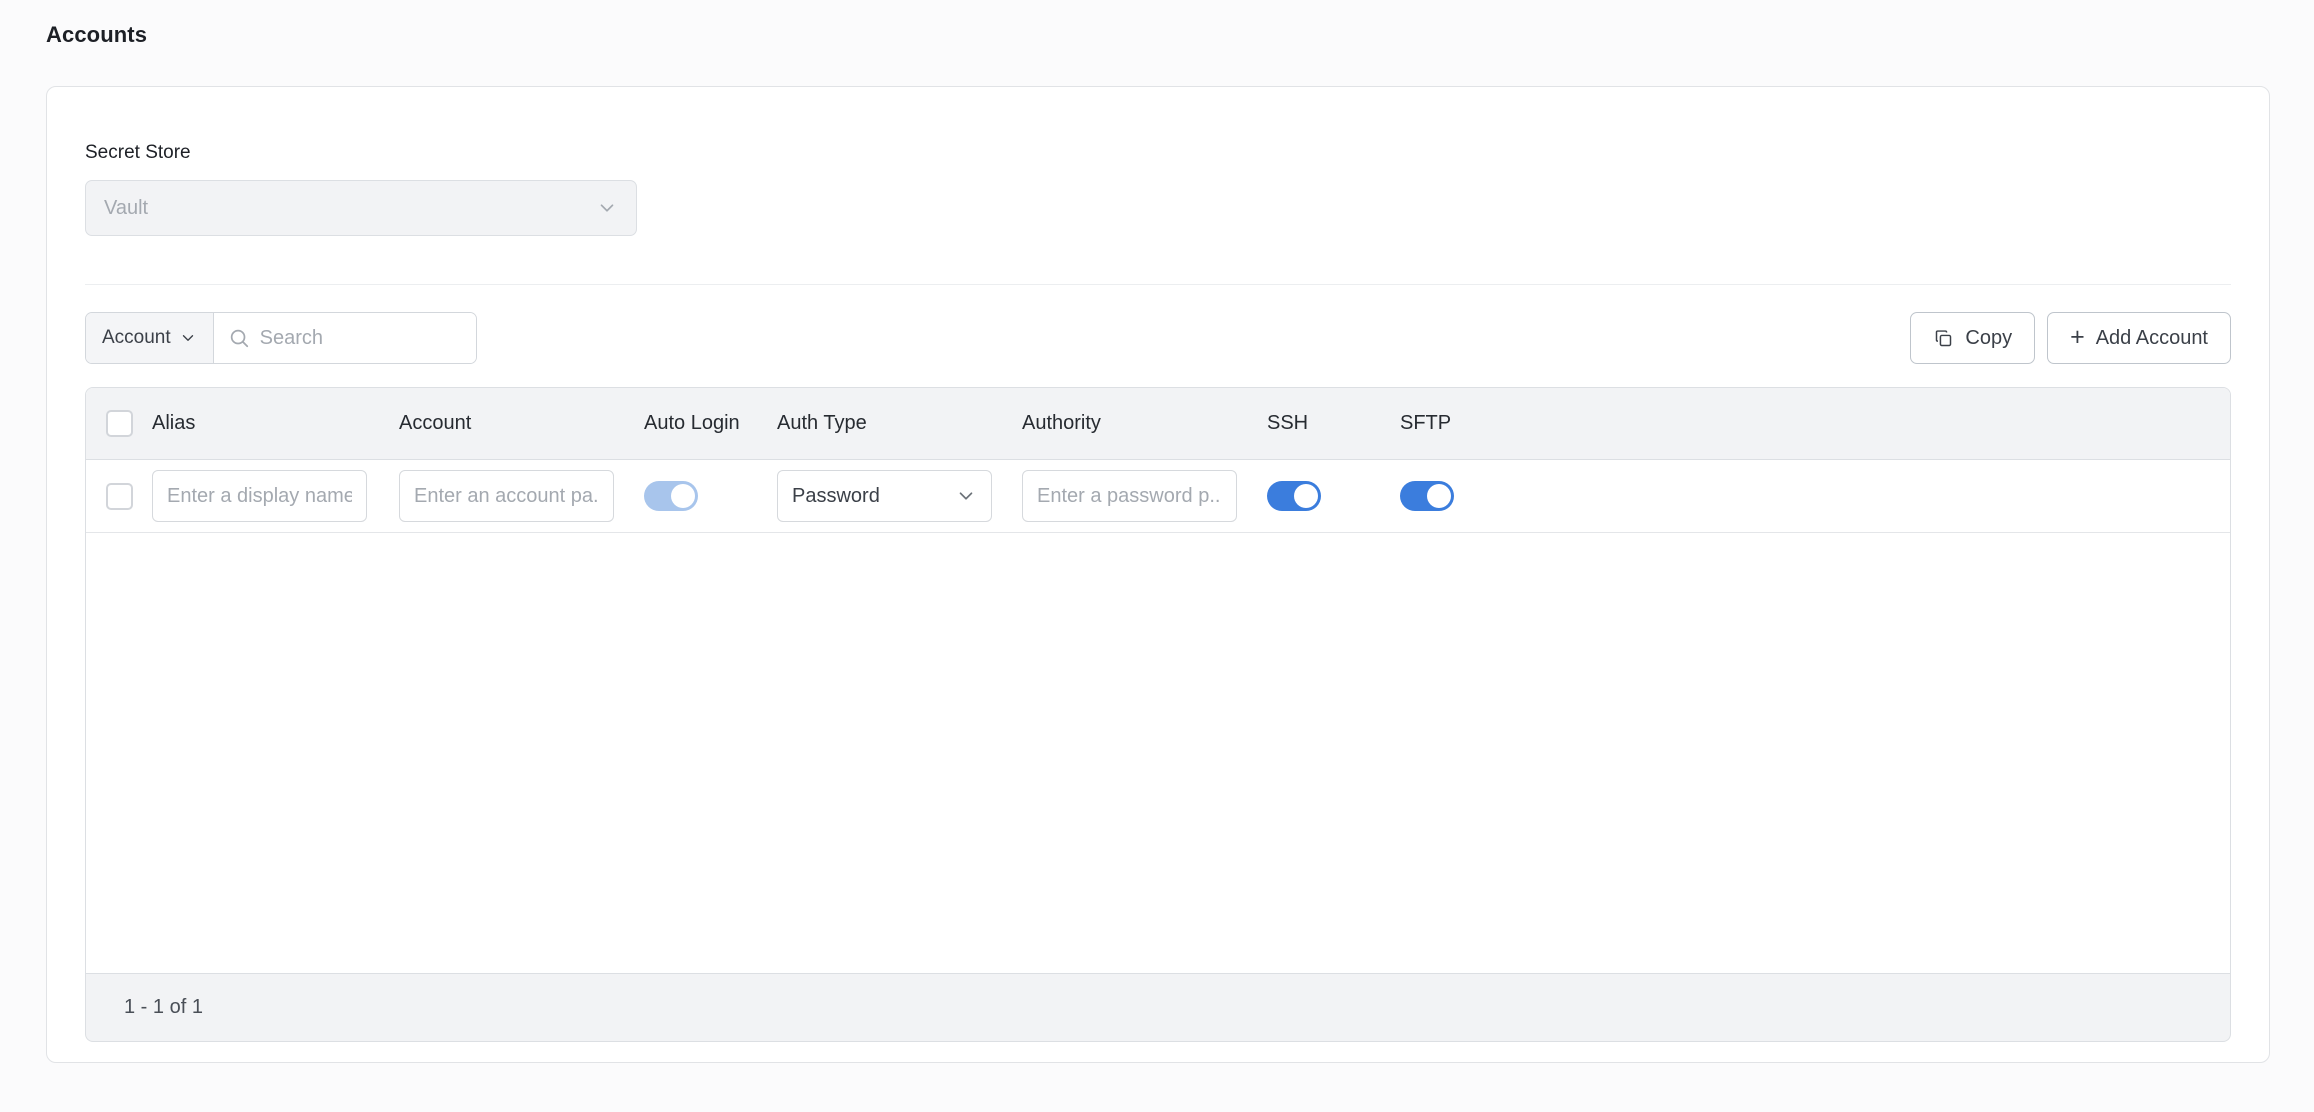 This screenshot has height=1112, width=2314. I want to click on toolbar-actions: Copy + Add Account, so click(2070, 338).